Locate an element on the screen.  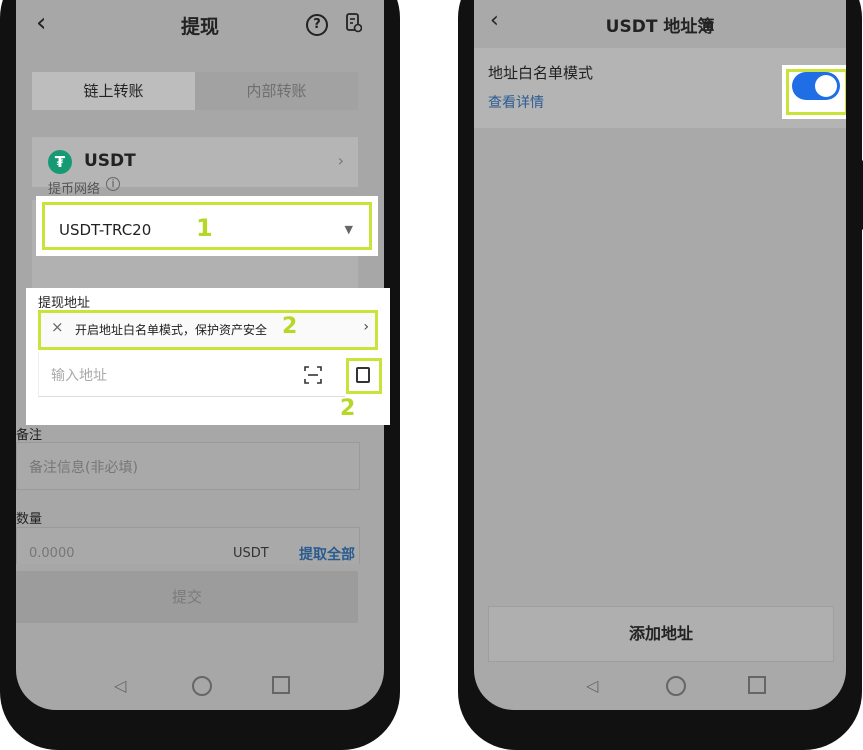
quantity-label: 数量 is located at coordinates (29, 519).